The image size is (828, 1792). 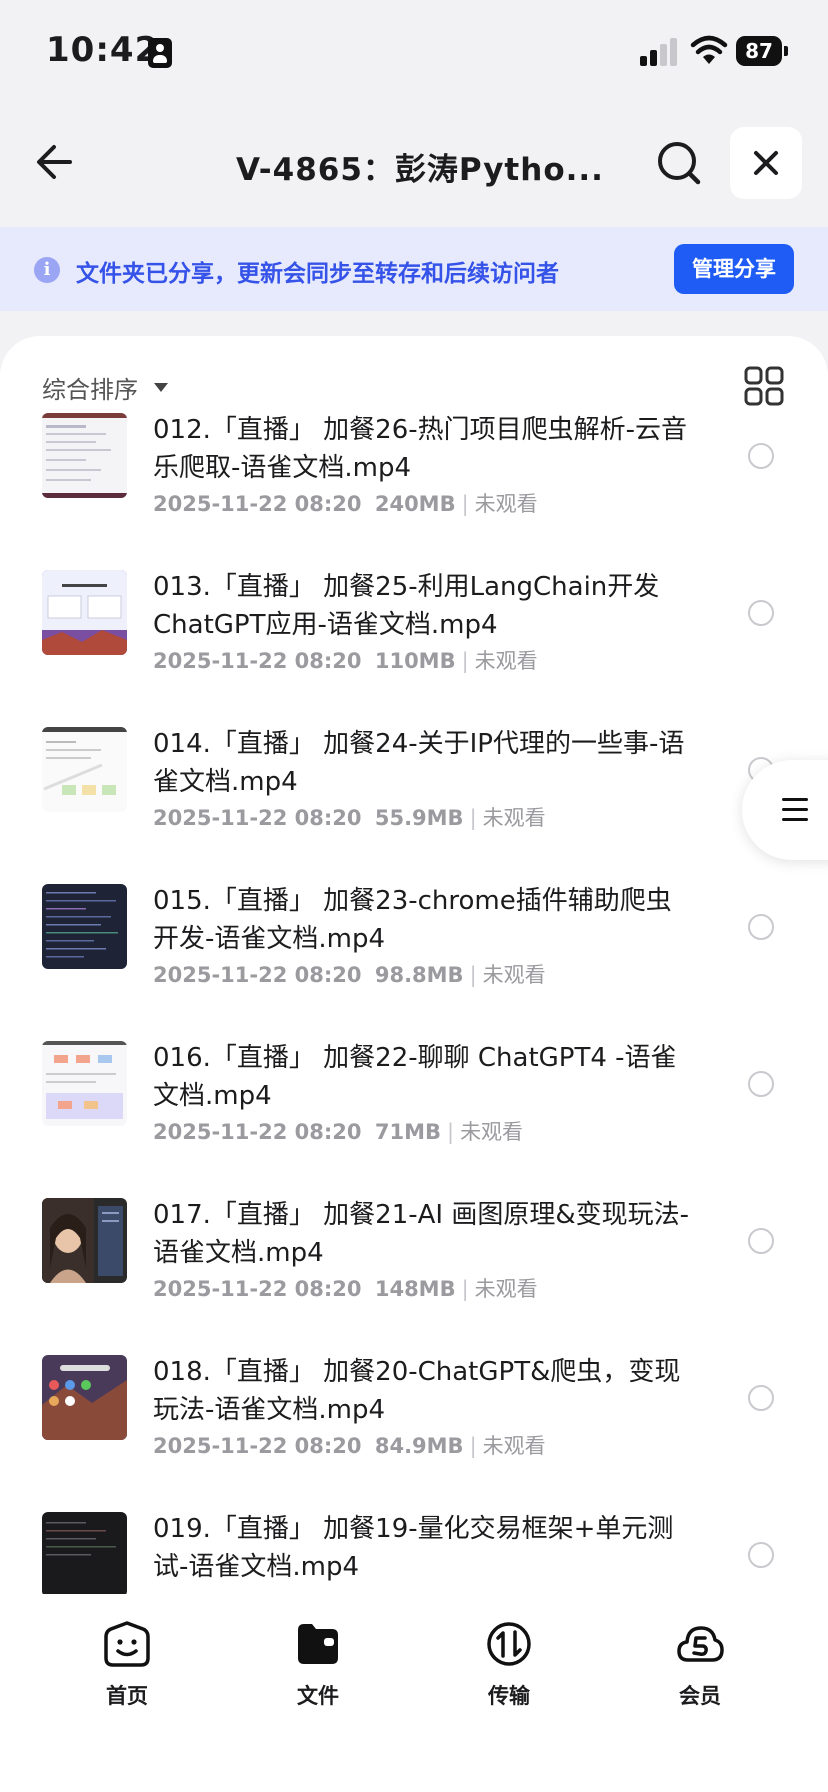 I want to click on smiley-home-icon, so click(x=127, y=1644).